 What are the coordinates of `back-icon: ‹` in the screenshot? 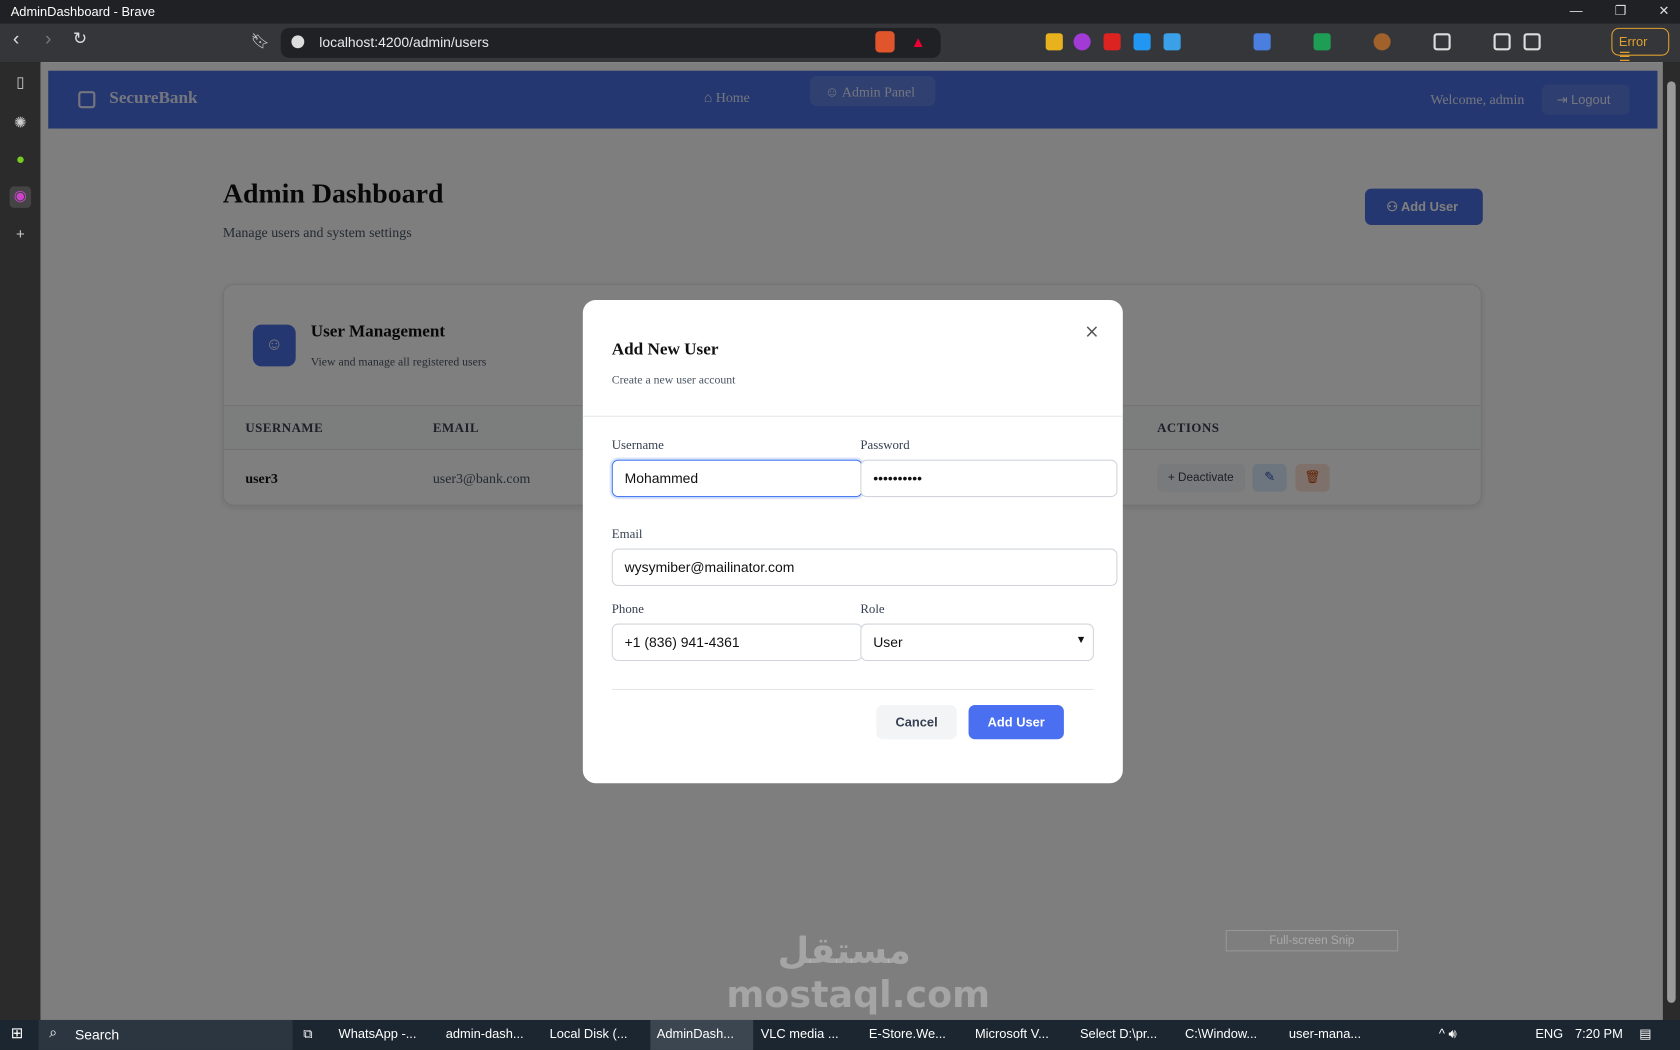 It's located at (16, 39).